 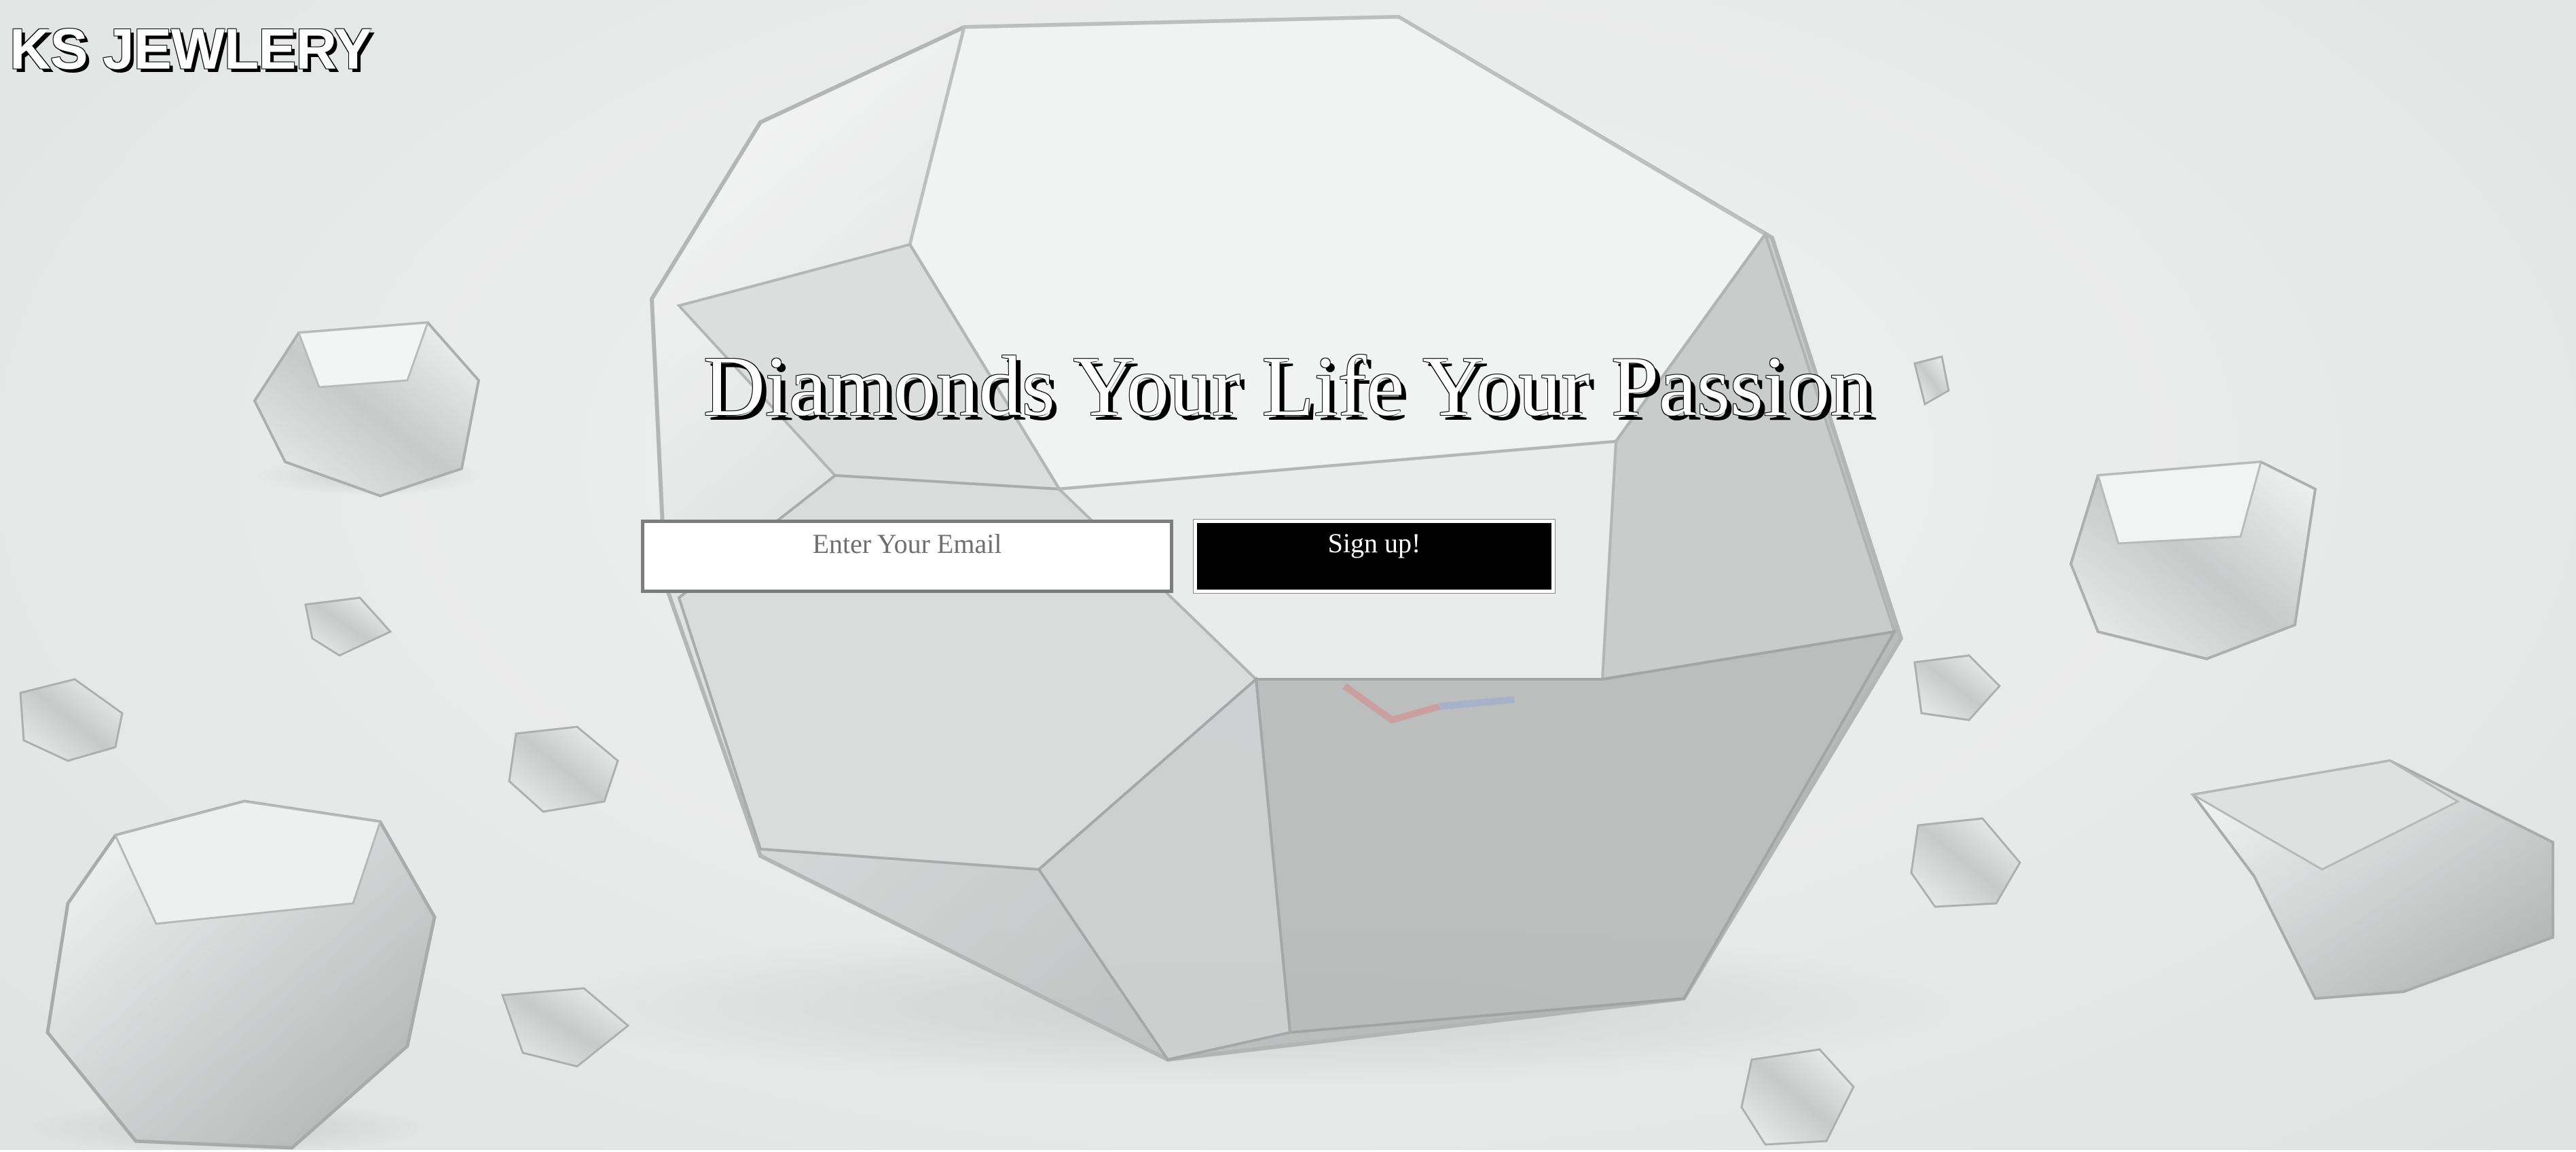 What do you see at coordinates (1288, 387) in the screenshot?
I see `hero-headline: Diamonds Your Life Your Passion` at bounding box center [1288, 387].